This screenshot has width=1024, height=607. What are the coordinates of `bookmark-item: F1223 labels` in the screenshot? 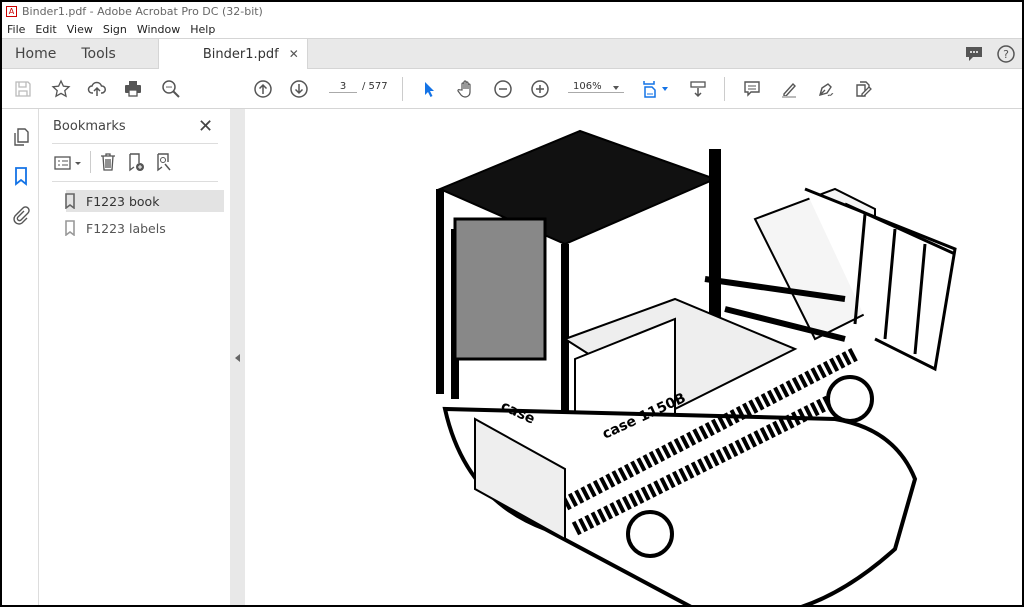 It's located at (144, 228).